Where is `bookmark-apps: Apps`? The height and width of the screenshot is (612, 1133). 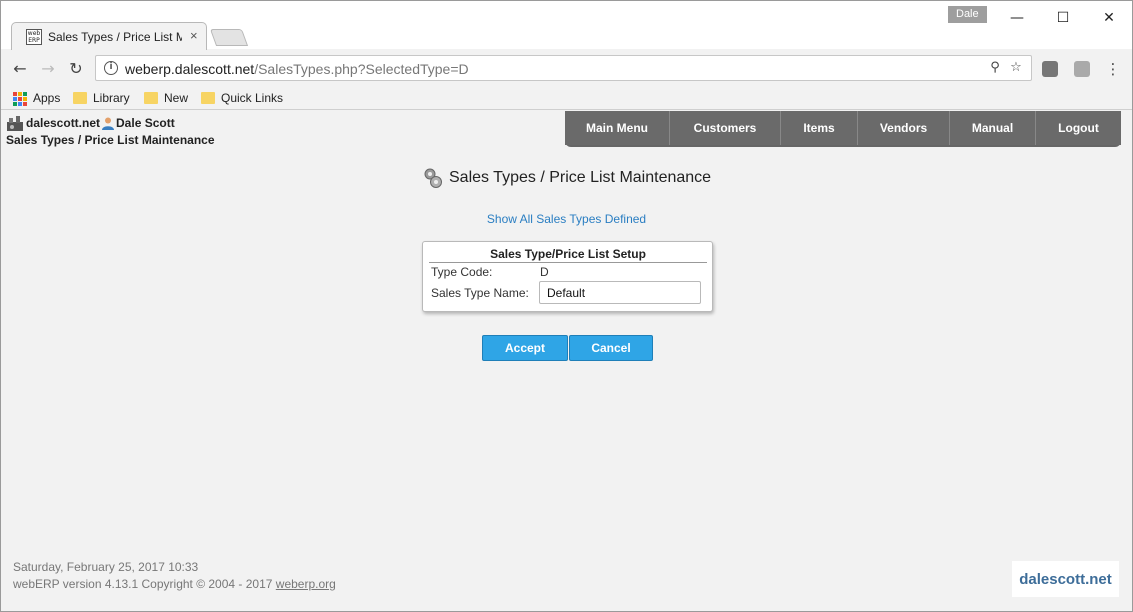 bookmark-apps: Apps is located at coordinates (36, 98).